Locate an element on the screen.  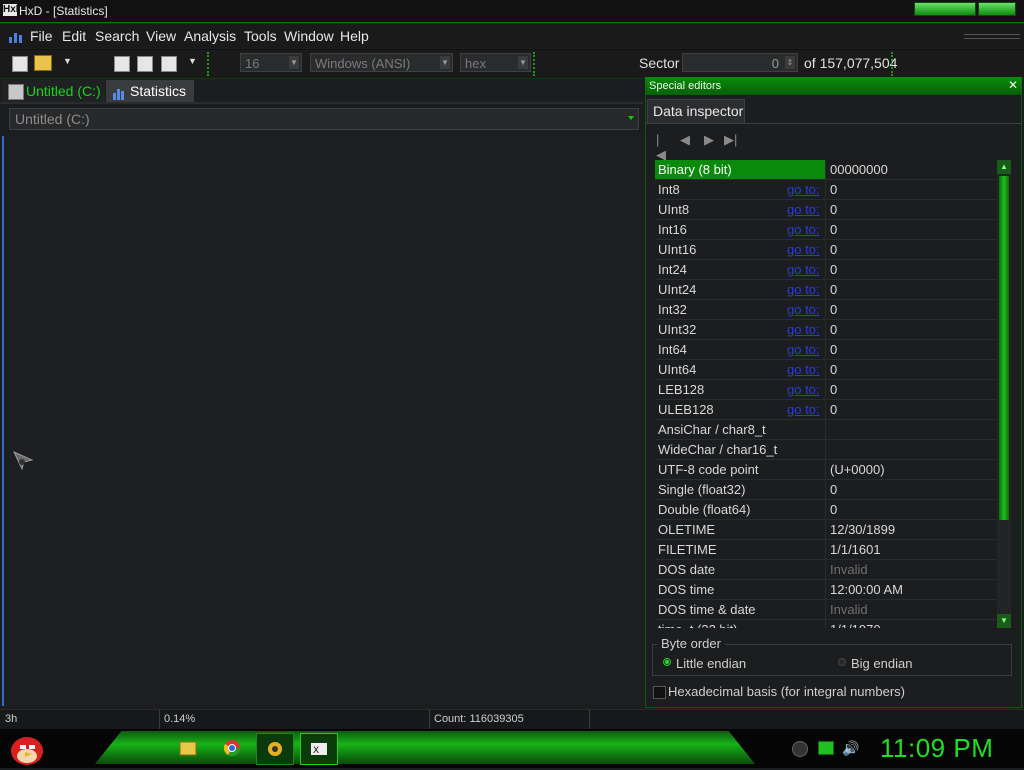
data-inspector-row: time_t (32 bit) 1/1/1970 is located at coordinates (825, 624).